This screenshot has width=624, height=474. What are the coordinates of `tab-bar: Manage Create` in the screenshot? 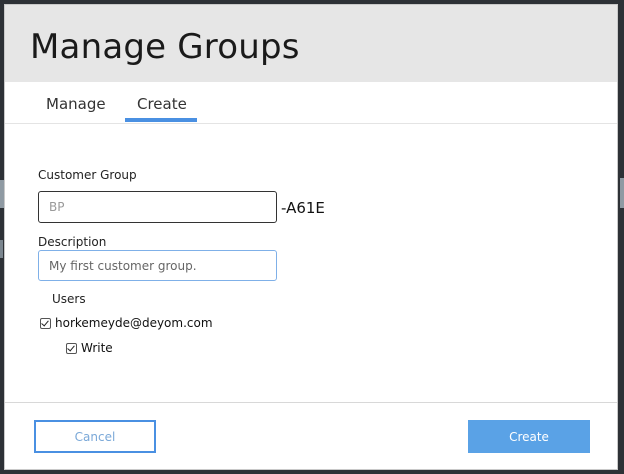 It's located at (311, 103).